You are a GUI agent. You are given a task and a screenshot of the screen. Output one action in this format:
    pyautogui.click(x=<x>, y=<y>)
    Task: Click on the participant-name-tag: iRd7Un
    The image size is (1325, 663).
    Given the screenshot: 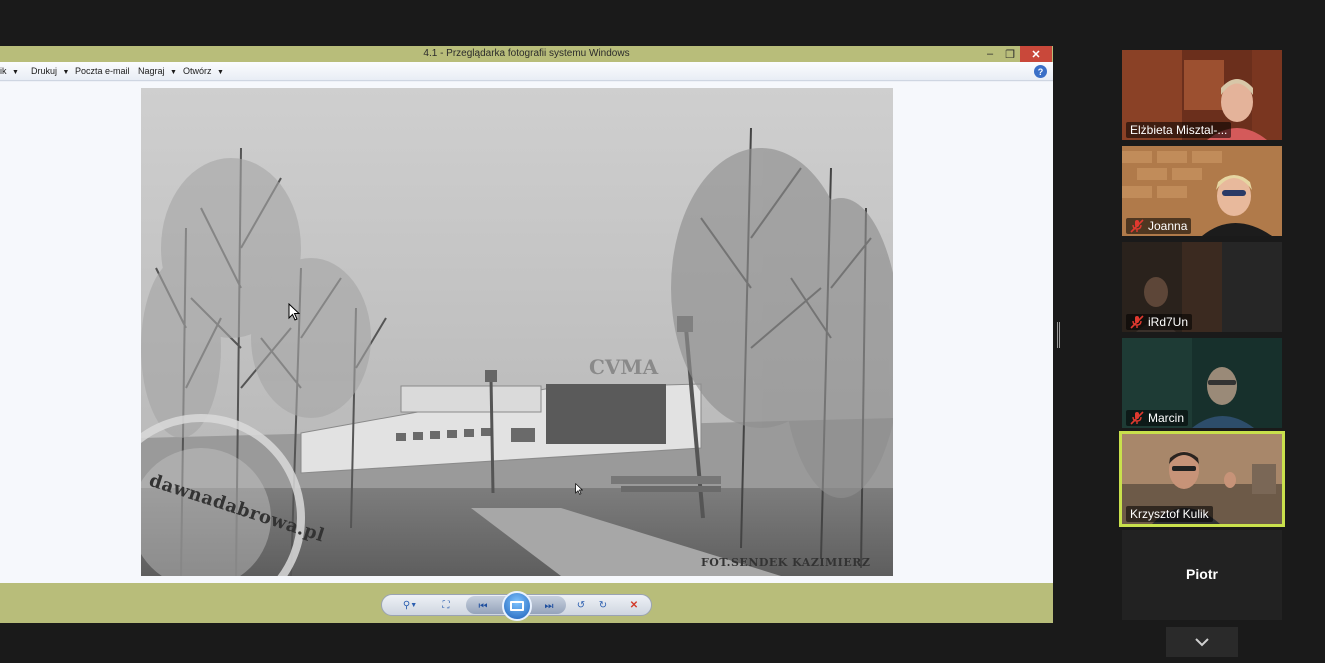 What is the action you would take?
    pyautogui.click(x=1159, y=322)
    